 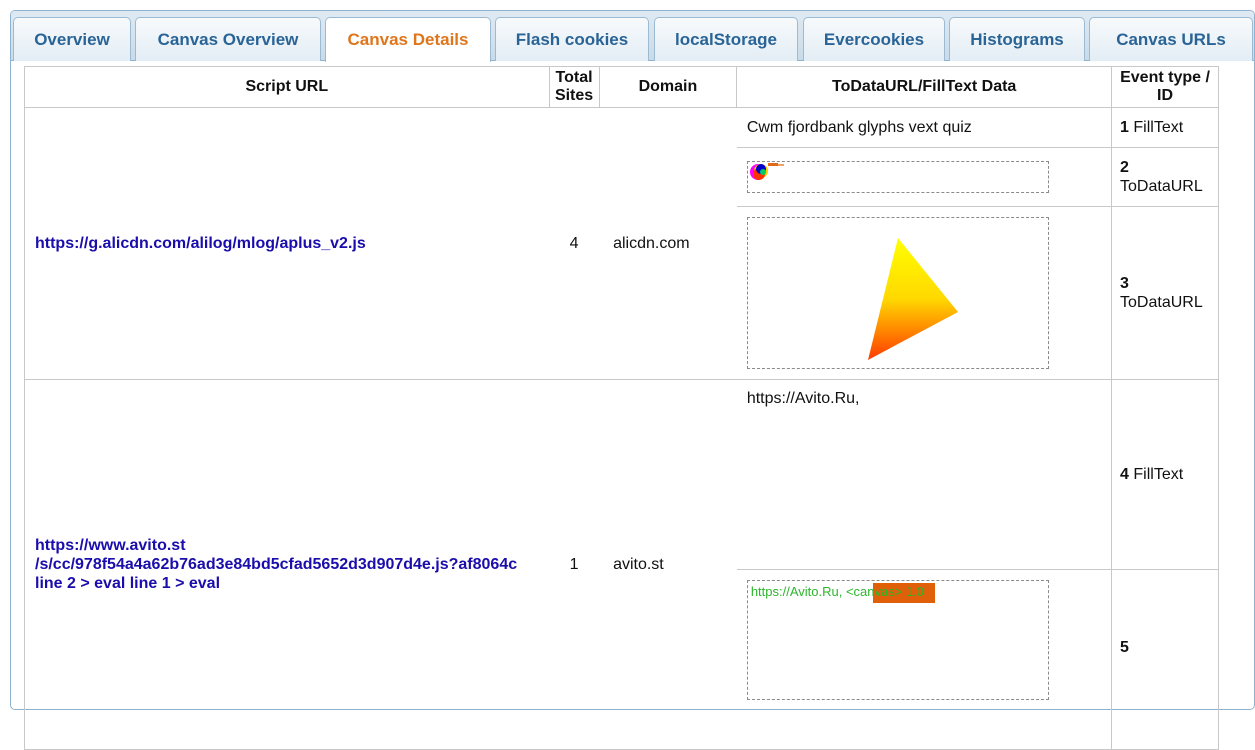 What do you see at coordinates (574, 564) in the screenshot?
I see `total-sites-cell: 1` at bounding box center [574, 564].